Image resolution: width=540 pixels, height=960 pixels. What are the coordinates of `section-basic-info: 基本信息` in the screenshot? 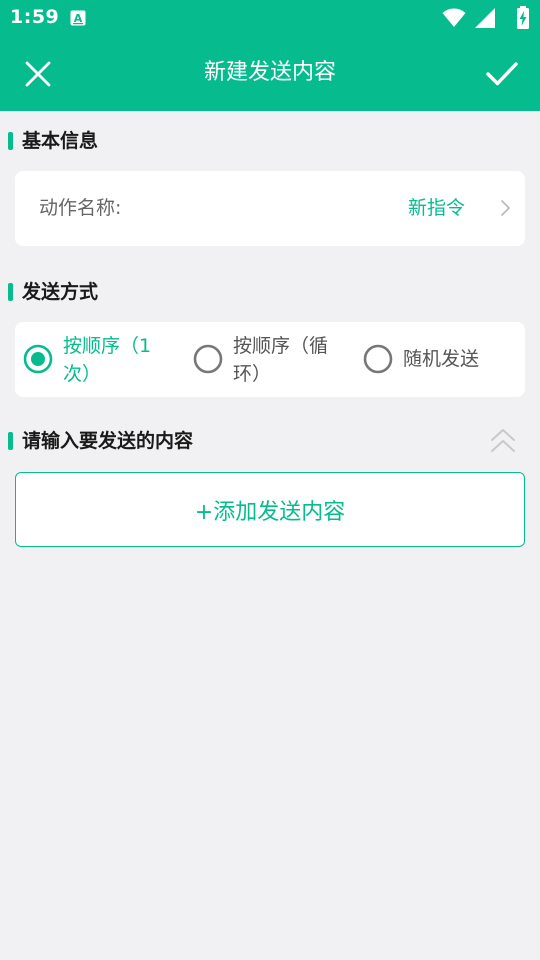 It's located at (270, 142).